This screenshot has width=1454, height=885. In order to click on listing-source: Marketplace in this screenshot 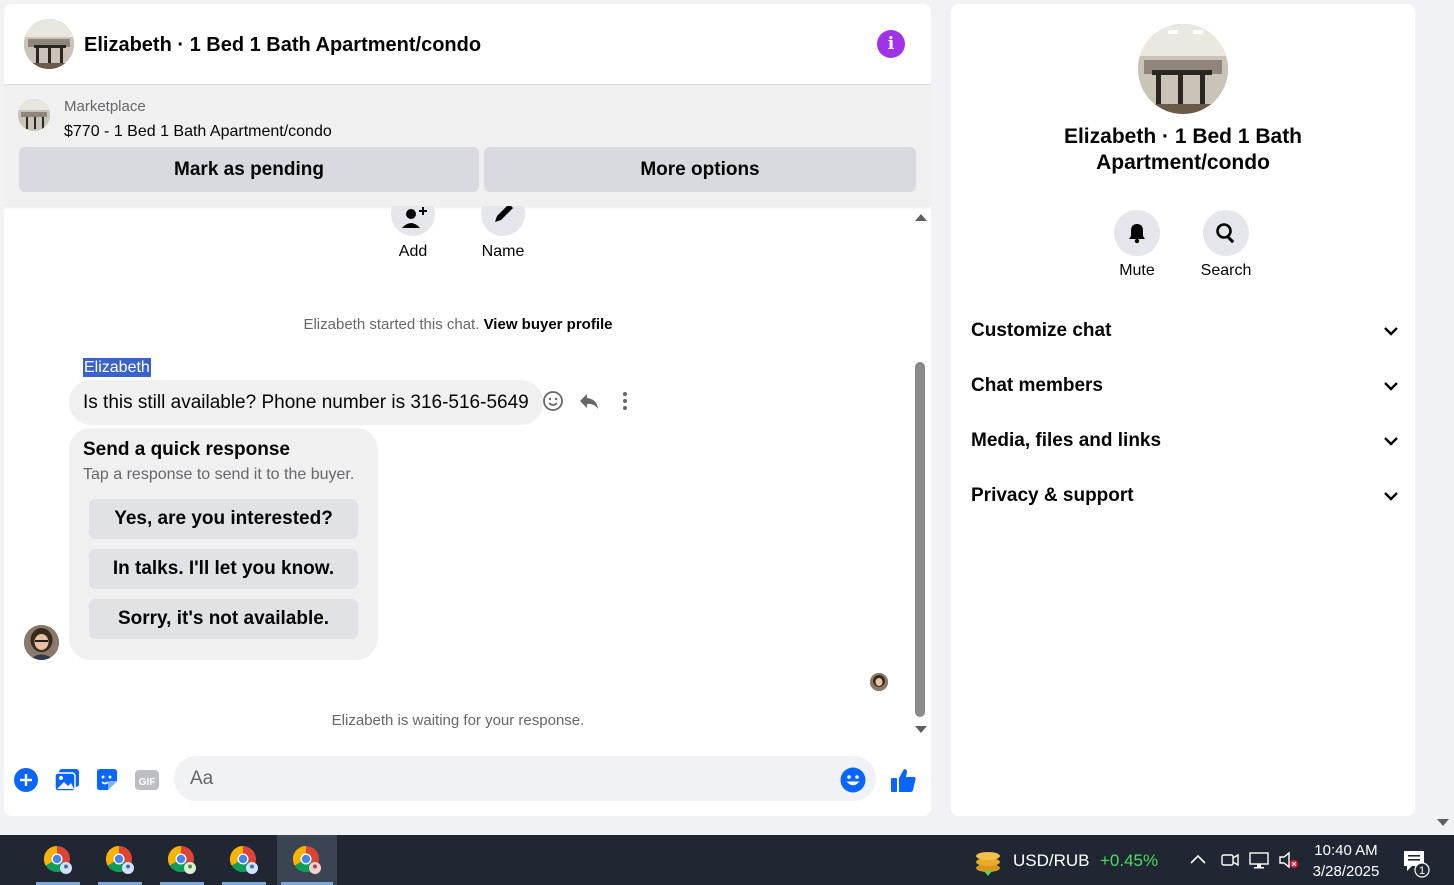, I will do `click(105, 106)`.